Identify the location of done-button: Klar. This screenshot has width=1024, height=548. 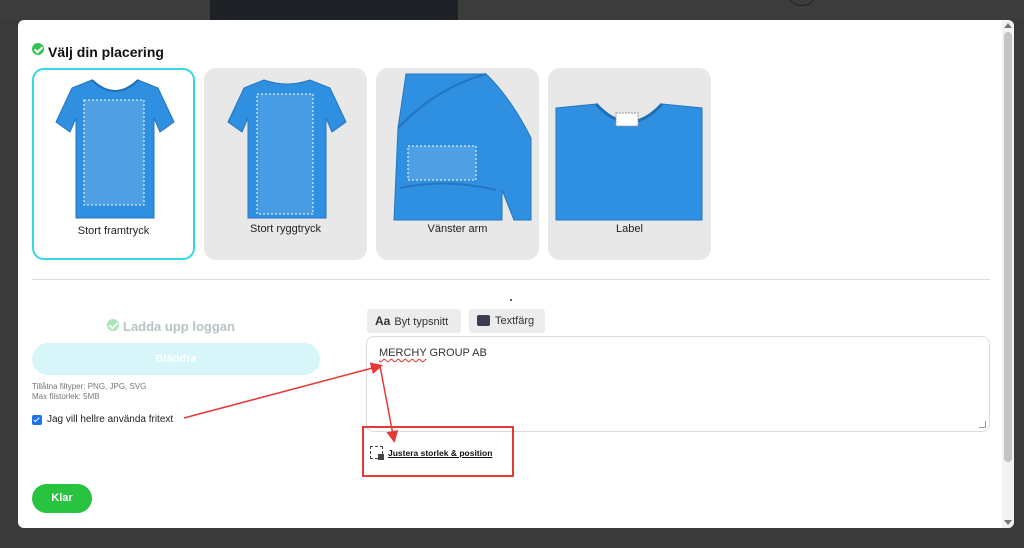
(62, 498).